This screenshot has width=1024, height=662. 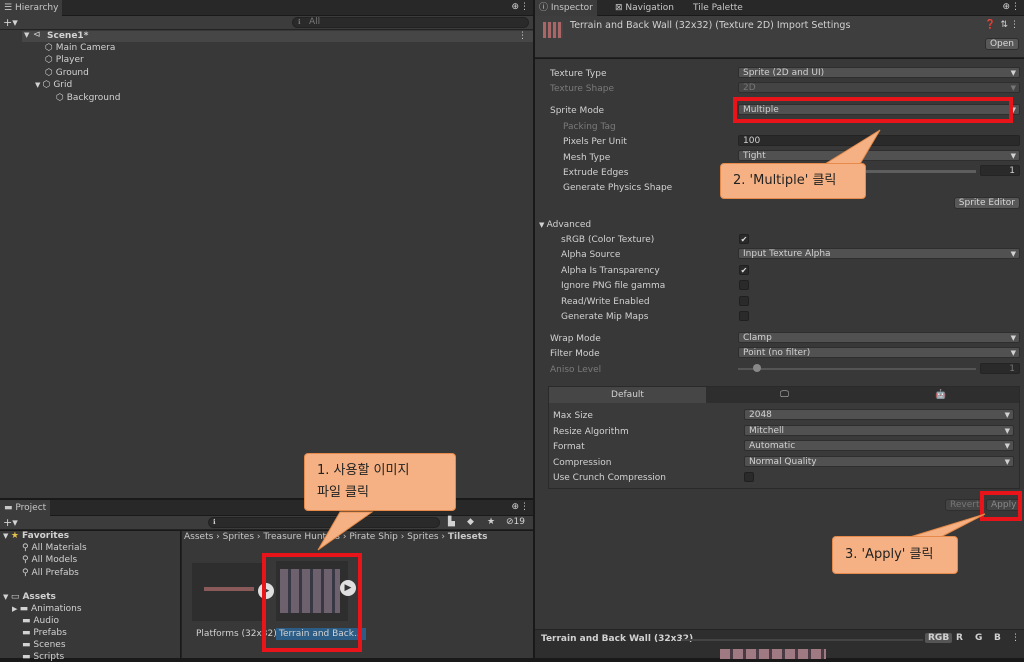 What do you see at coordinates (343, 492) in the screenshot?
I see `callout-step1-line2: 파일 클릭` at bounding box center [343, 492].